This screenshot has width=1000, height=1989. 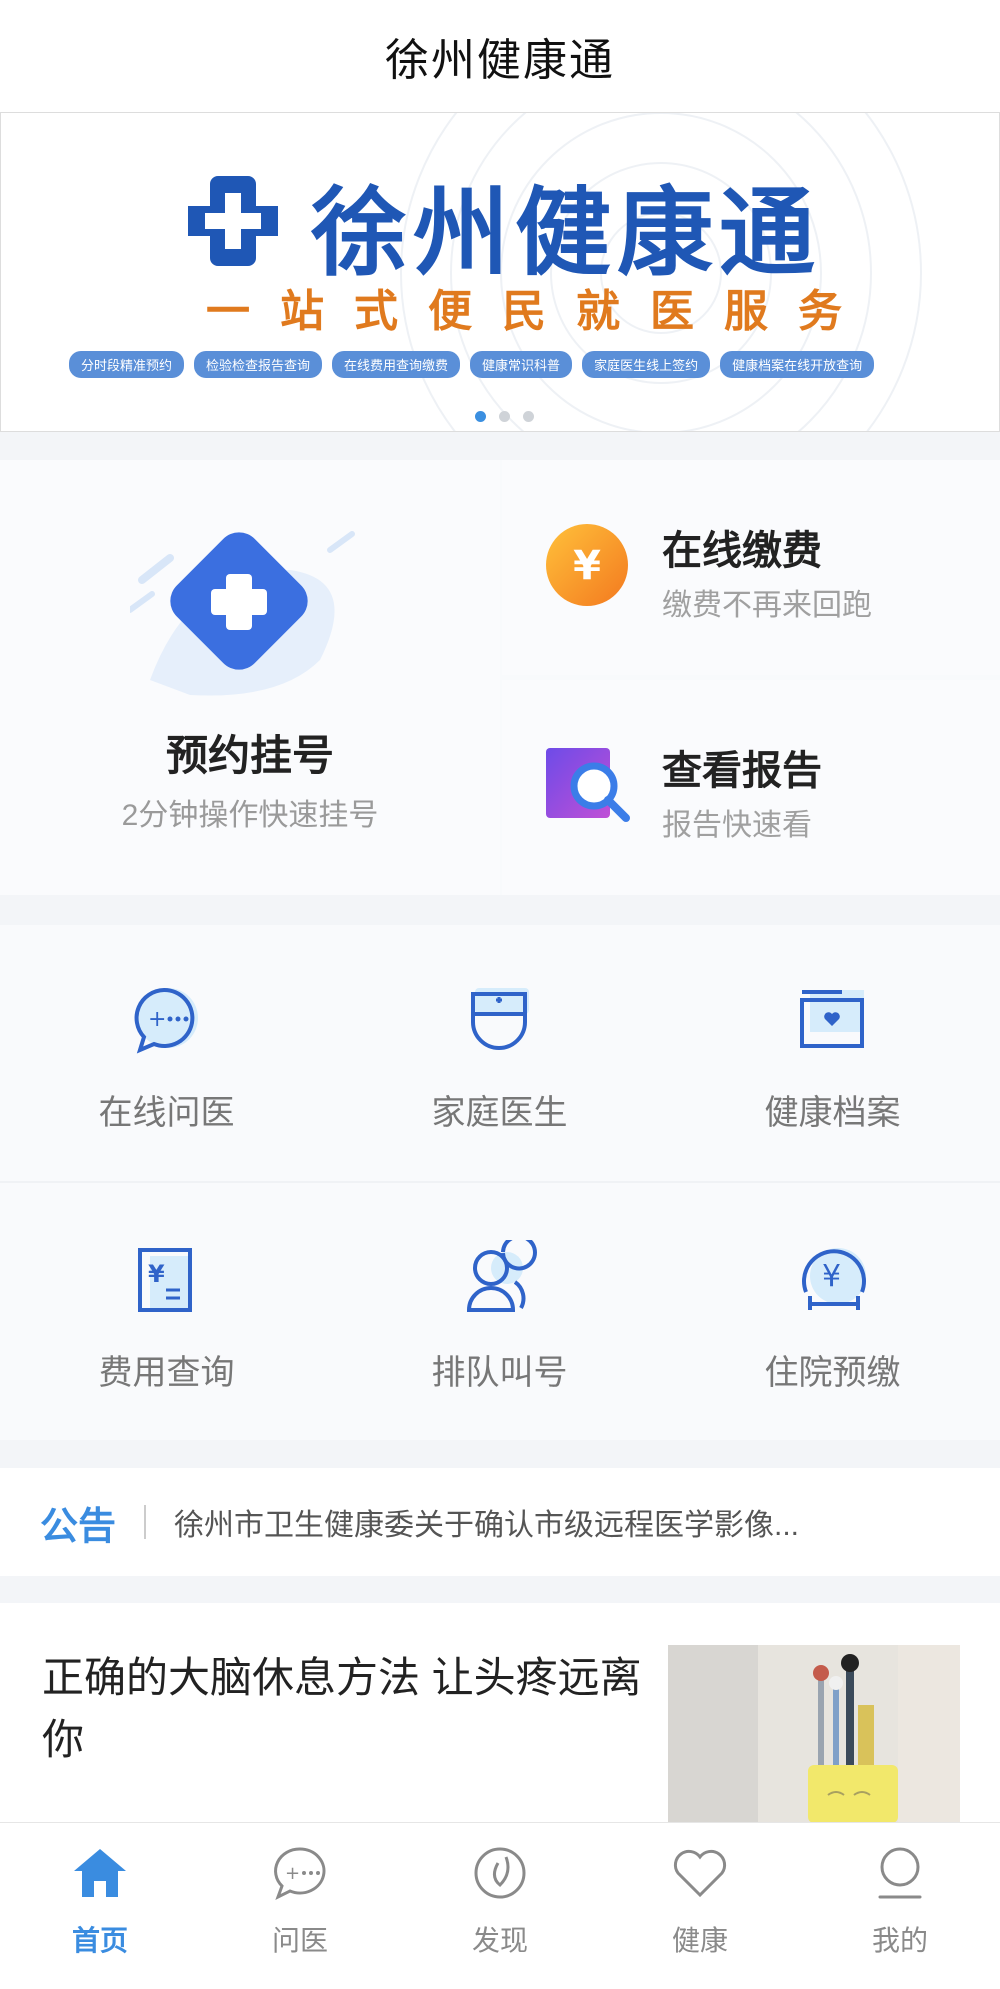 What do you see at coordinates (299, 1940) in the screenshot?
I see `tab-label: 问医` at bounding box center [299, 1940].